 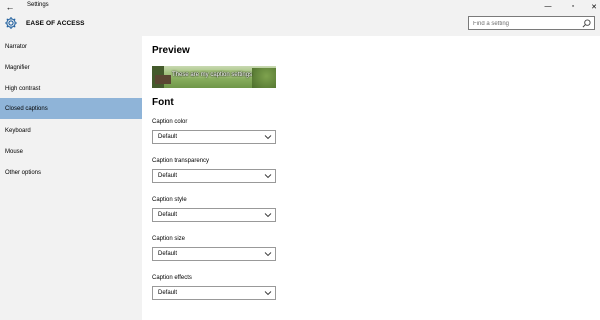 I want to click on sidebar-item-label: Mouse, so click(x=14, y=151).